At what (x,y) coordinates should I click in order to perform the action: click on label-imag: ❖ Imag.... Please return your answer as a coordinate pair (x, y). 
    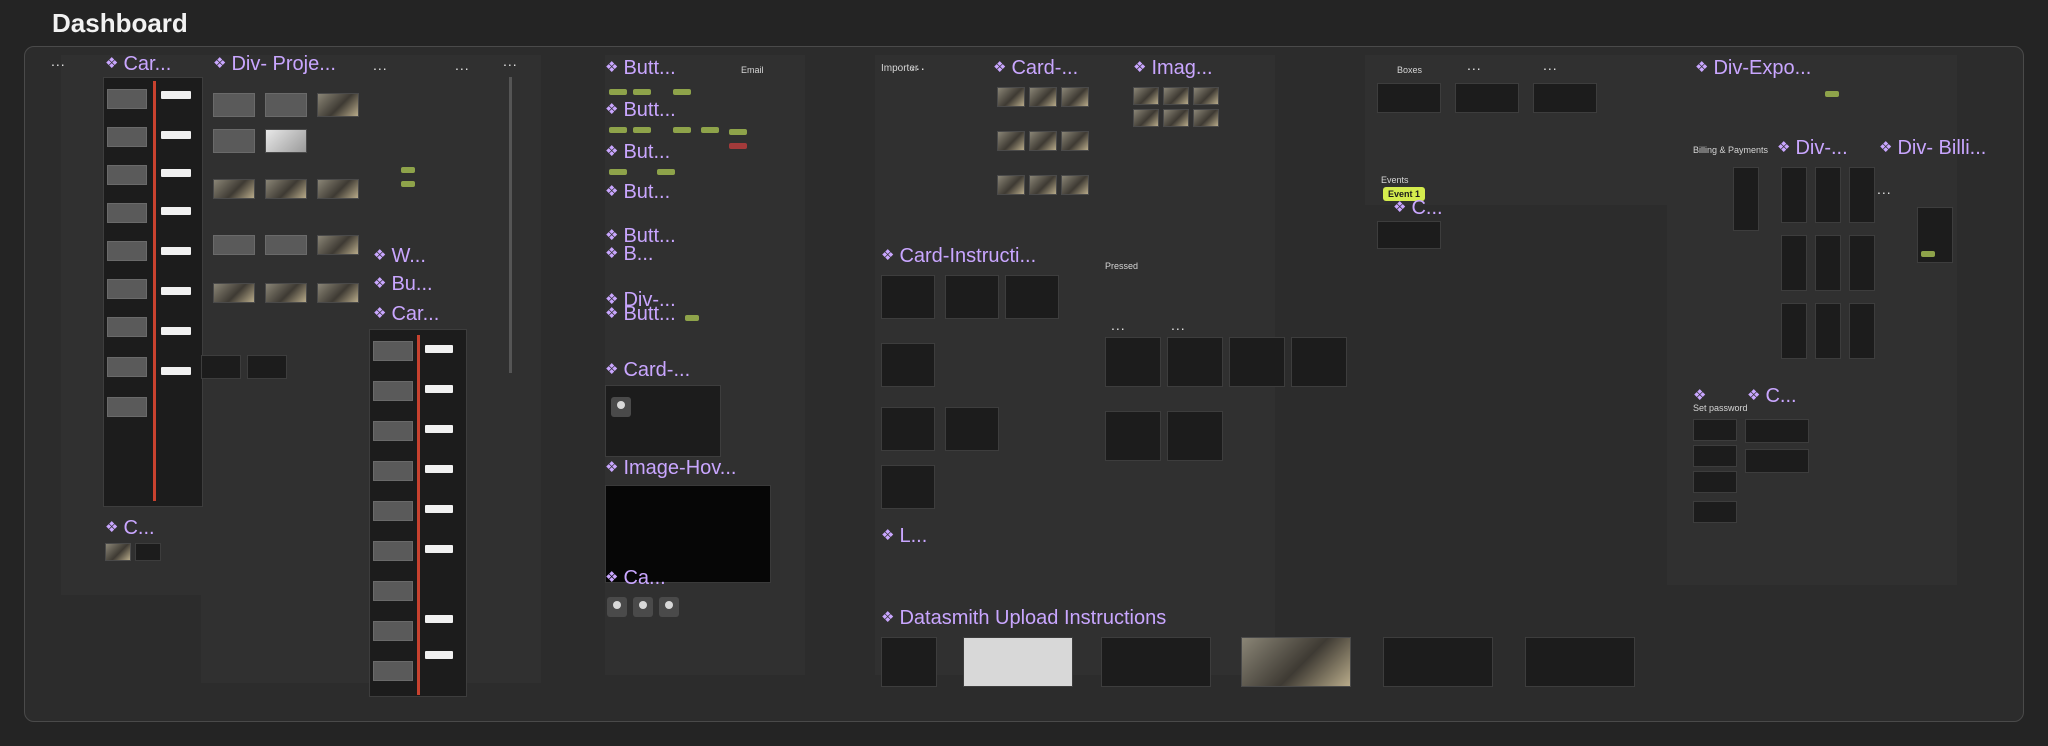
    Looking at the image, I should click on (1173, 69).